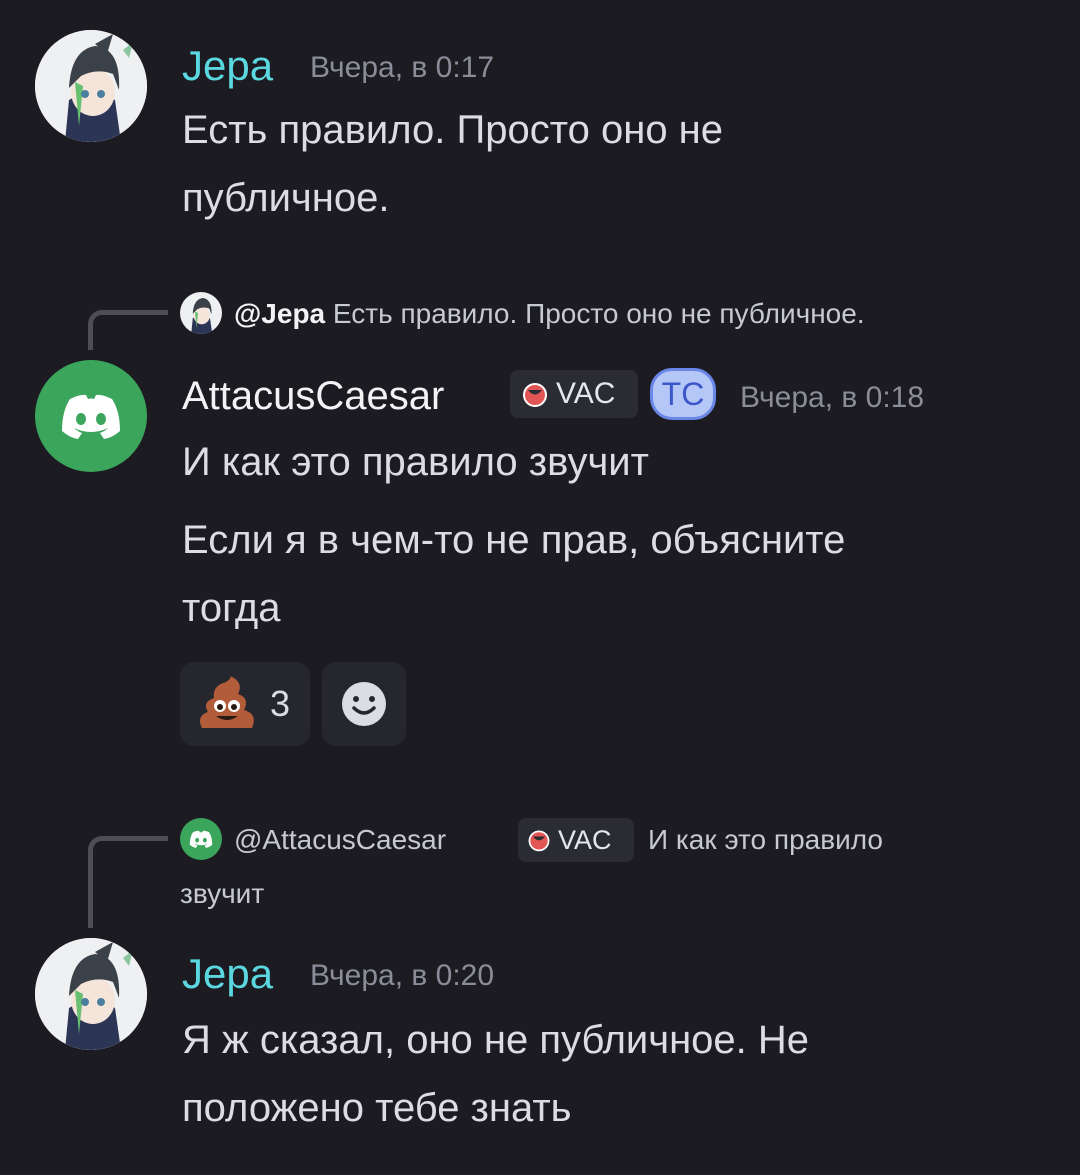 The height and width of the screenshot is (1175, 1080). What do you see at coordinates (402, 975) in the screenshot?
I see `timestamp: Вчера, в 0:20` at bounding box center [402, 975].